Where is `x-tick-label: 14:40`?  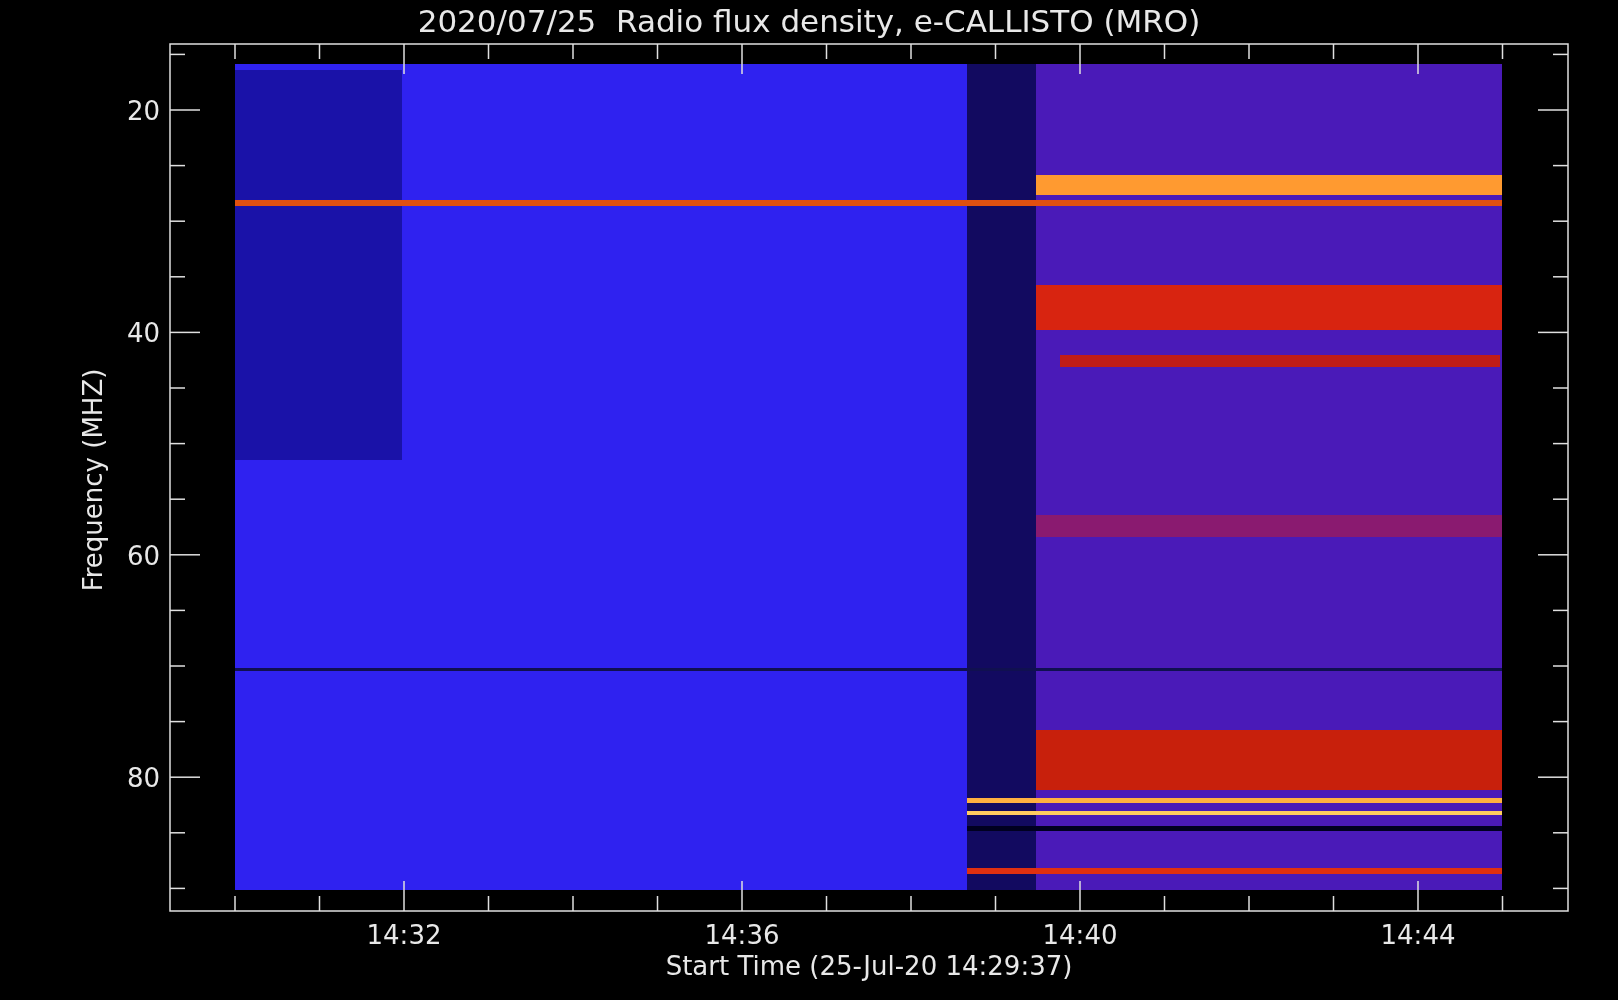
x-tick-label: 14:40 is located at coordinates (1080, 935).